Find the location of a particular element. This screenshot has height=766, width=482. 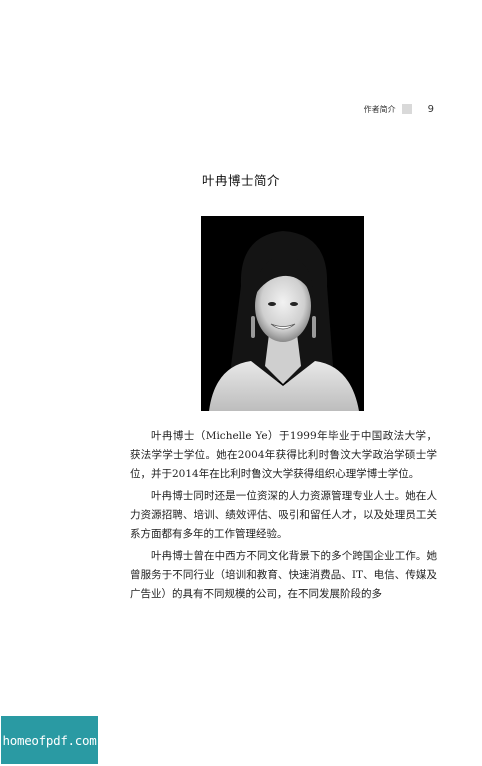

section-title: 作者简介 is located at coordinates (379, 109).